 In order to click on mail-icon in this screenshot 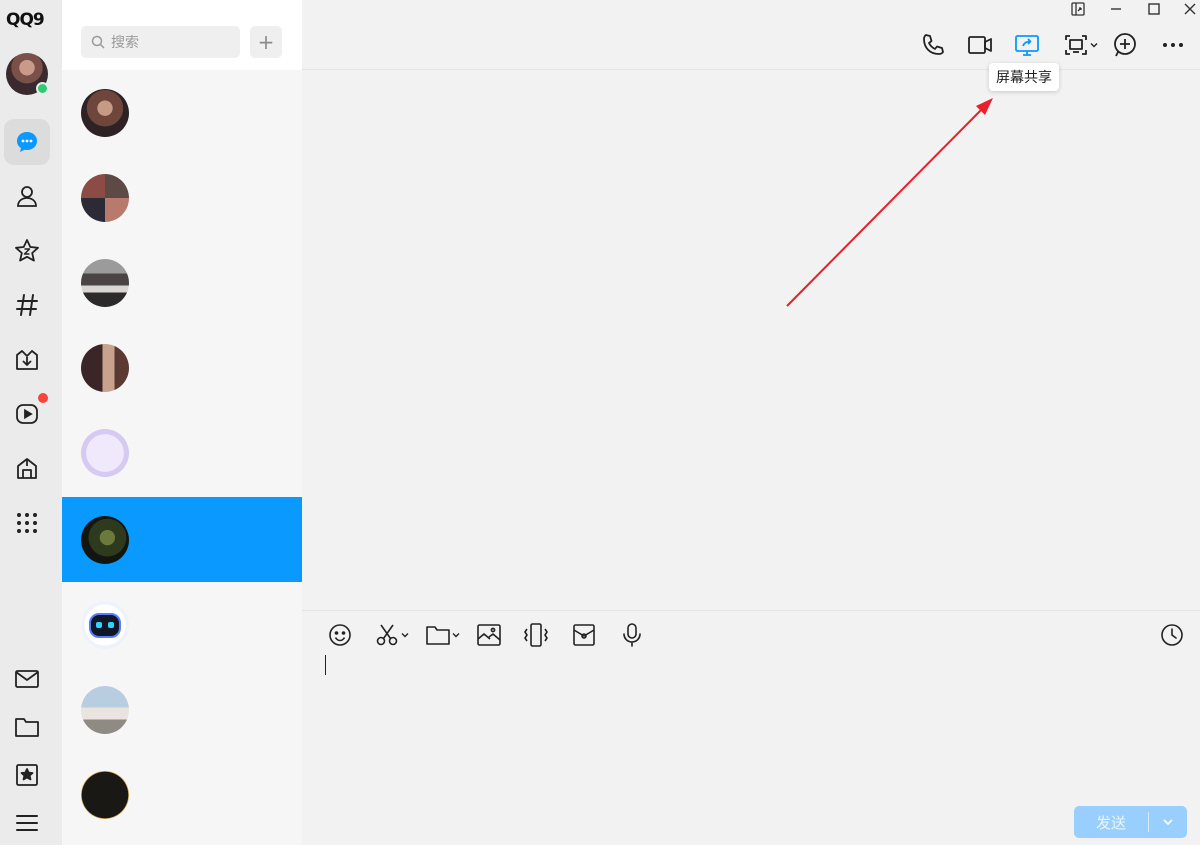, I will do `click(27, 679)`.